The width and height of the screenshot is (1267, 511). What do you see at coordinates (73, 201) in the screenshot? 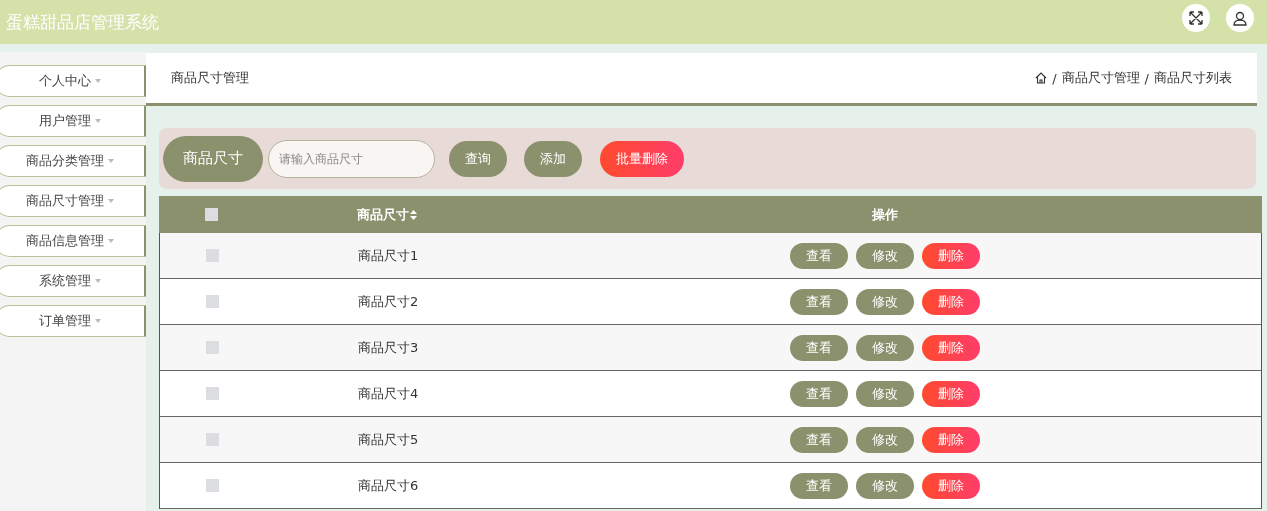
I see `sidebar-item: 商品尺寸管理` at bounding box center [73, 201].